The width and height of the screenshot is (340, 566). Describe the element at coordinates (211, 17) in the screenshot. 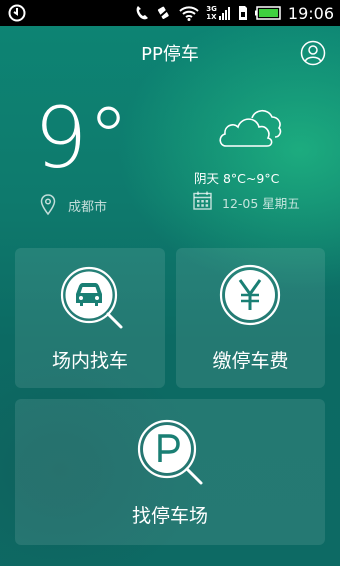

I see `network-label-bottom: 1X` at that location.